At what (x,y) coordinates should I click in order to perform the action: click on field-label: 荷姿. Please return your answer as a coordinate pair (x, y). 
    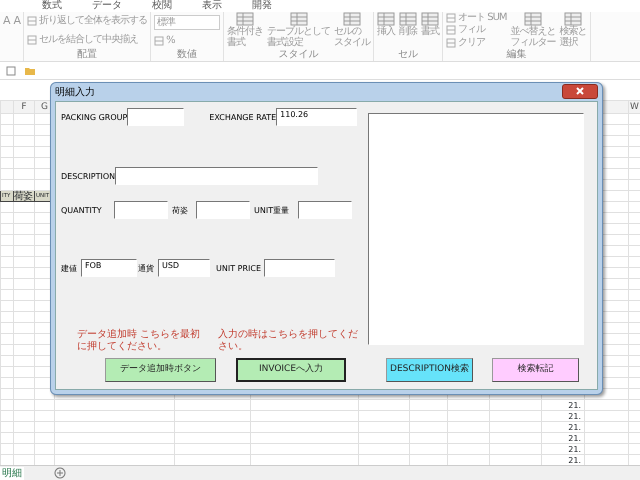
    Looking at the image, I should click on (180, 211).